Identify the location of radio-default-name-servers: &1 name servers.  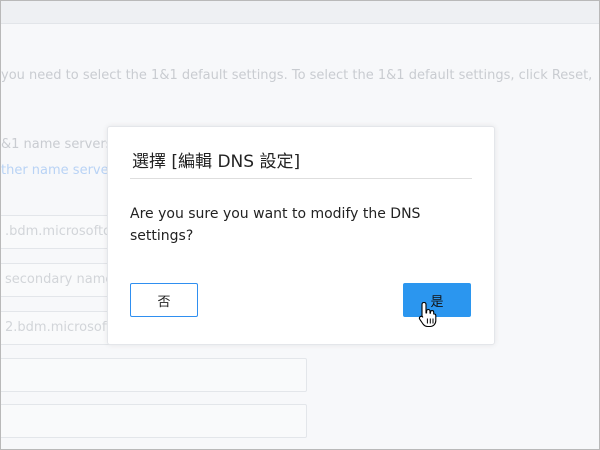
(57, 144).